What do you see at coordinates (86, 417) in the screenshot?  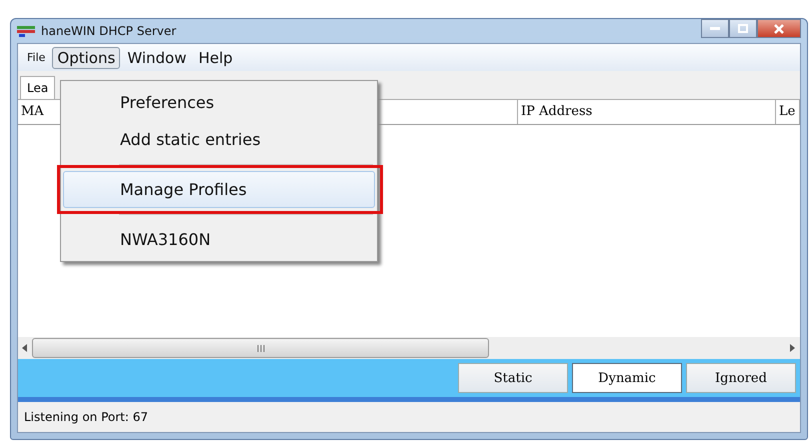 I see `status-text: Listening on Port: 67` at bounding box center [86, 417].